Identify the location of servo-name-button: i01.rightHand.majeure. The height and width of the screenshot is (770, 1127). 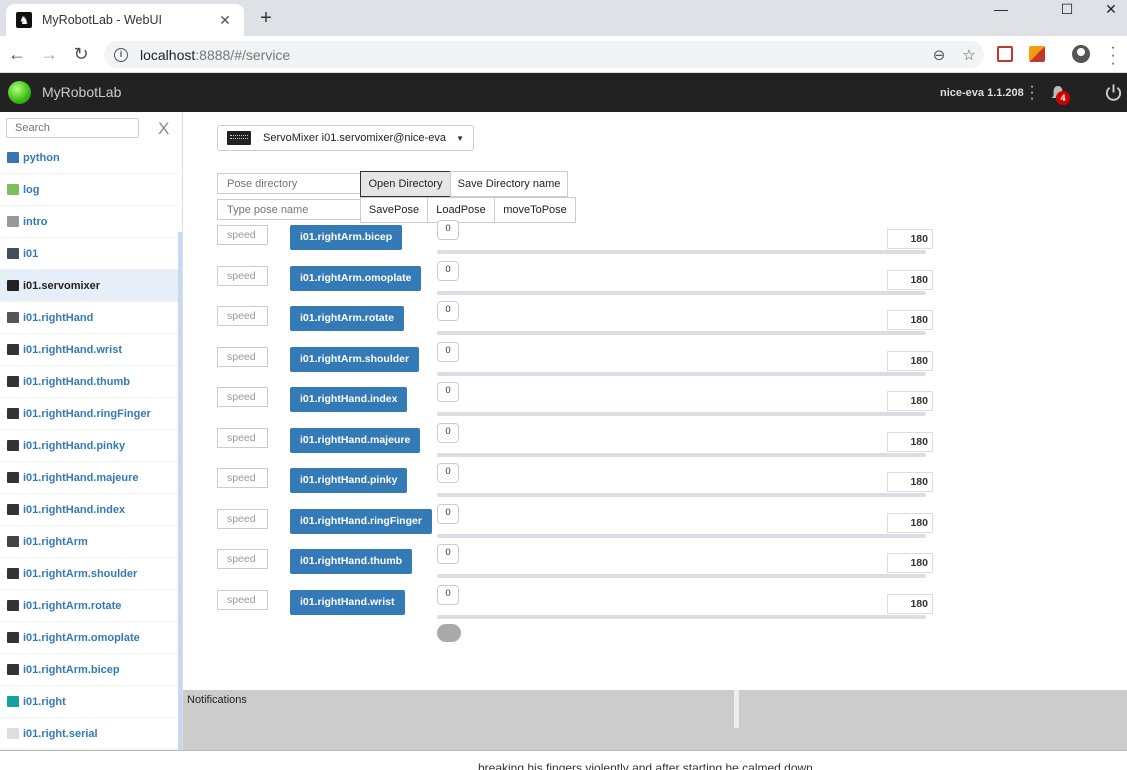
(355, 440).